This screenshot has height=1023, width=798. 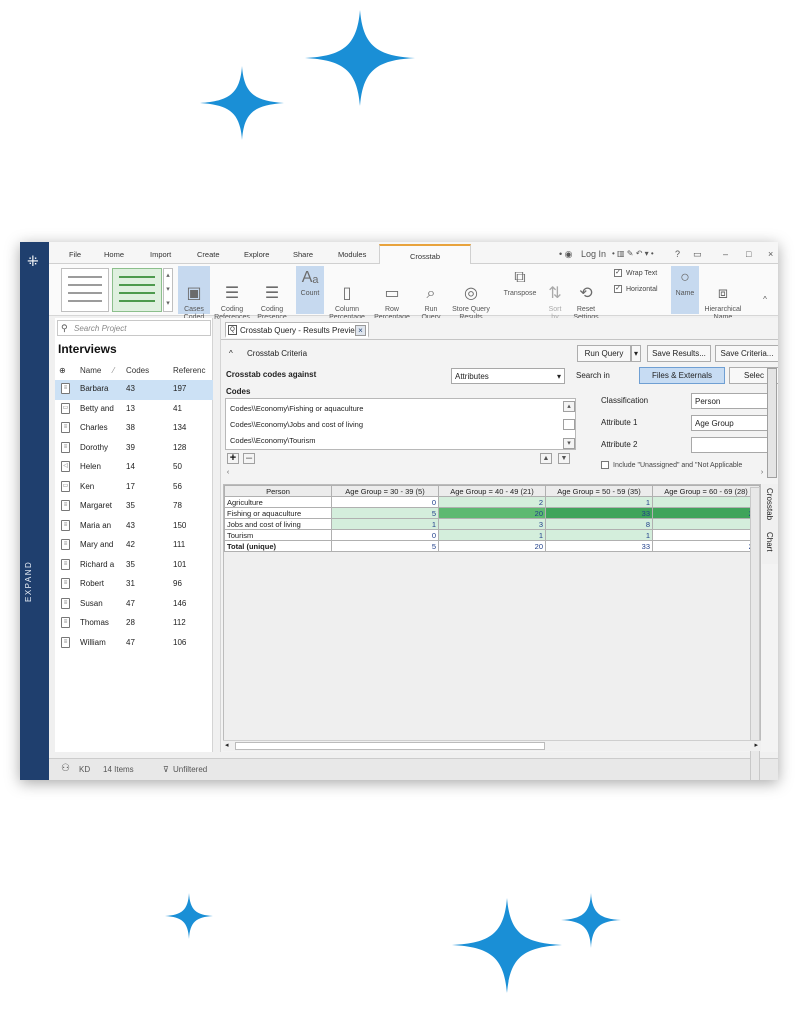 What do you see at coordinates (772, 423) in the screenshot?
I see `criteria-scrollbar` at bounding box center [772, 423].